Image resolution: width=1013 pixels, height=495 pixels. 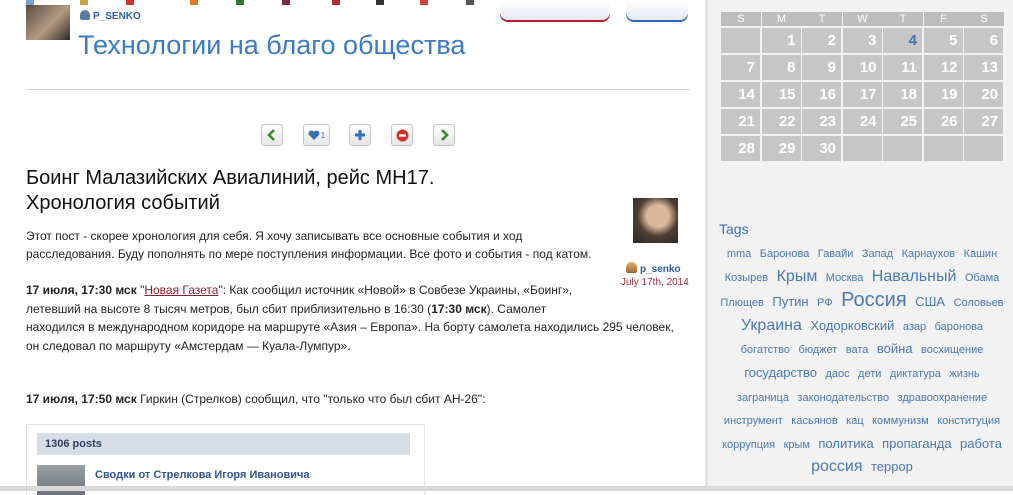 What do you see at coordinates (979, 303) in the screenshot?
I see `tag-link: Соловьев` at bounding box center [979, 303].